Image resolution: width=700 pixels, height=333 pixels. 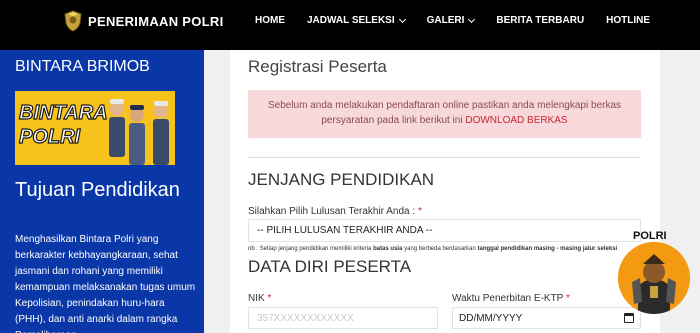 I want to click on polri-floating-badge: POLRI, so click(x=654, y=273).